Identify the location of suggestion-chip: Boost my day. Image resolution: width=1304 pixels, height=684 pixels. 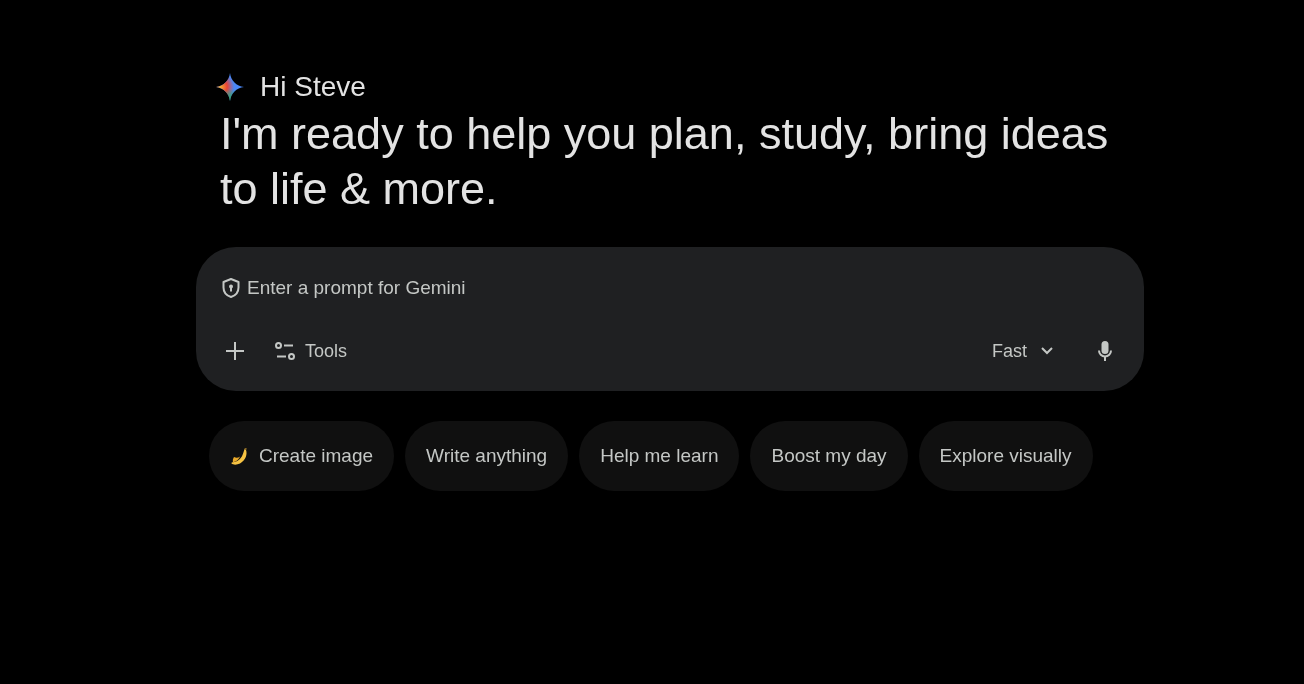
(829, 456).